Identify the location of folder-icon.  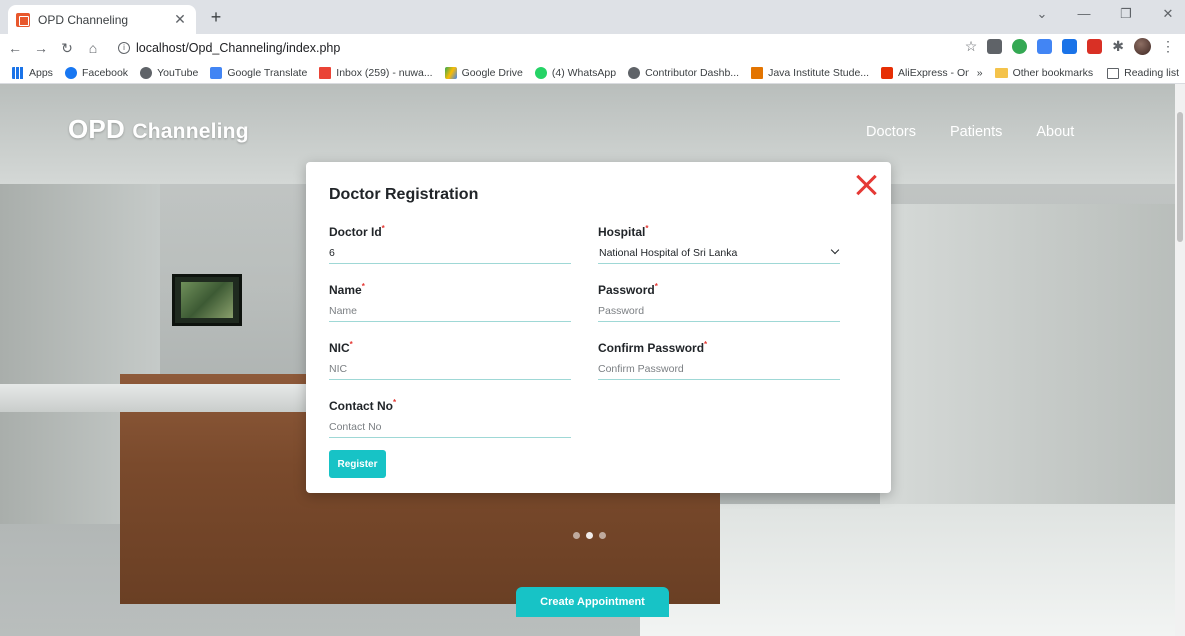
(1001, 73).